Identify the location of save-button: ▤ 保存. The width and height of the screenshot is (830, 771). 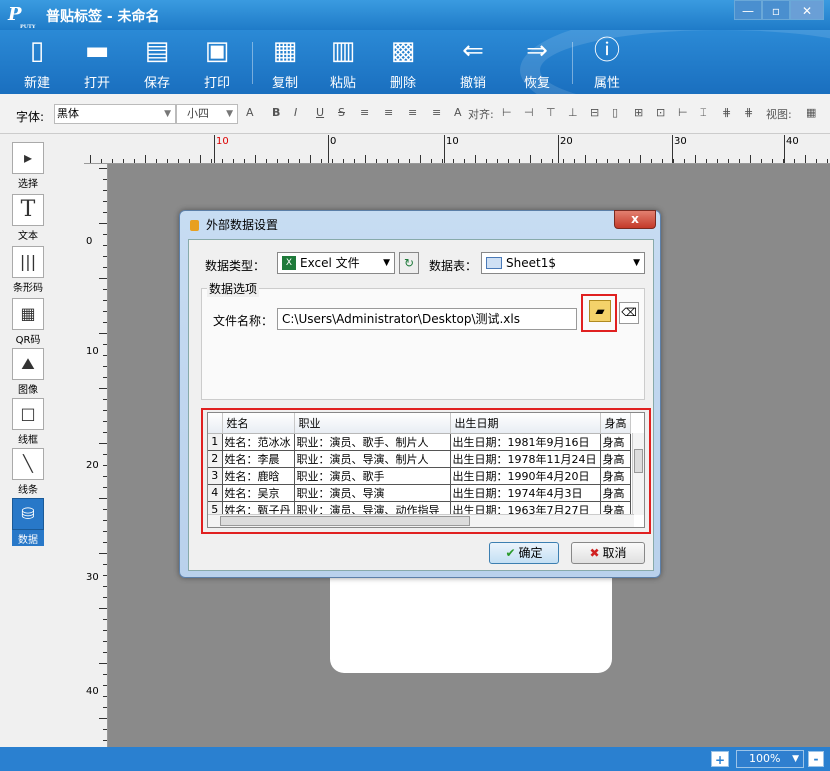
(157, 63).